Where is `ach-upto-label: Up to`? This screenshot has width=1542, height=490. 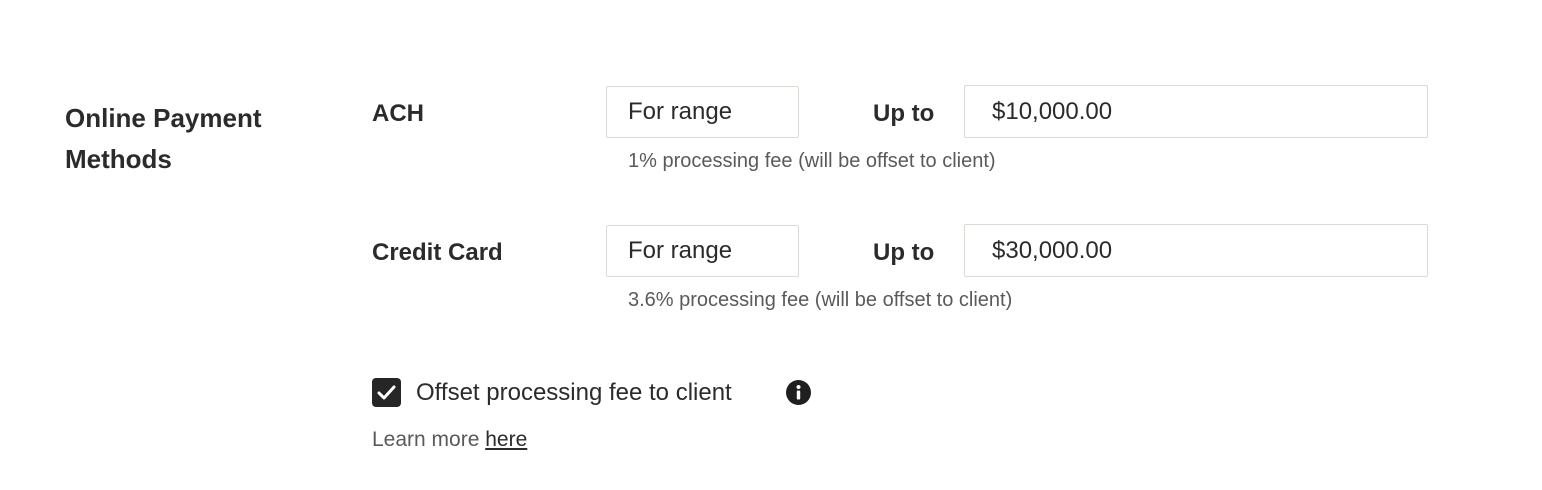 ach-upto-label: Up to is located at coordinates (904, 113).